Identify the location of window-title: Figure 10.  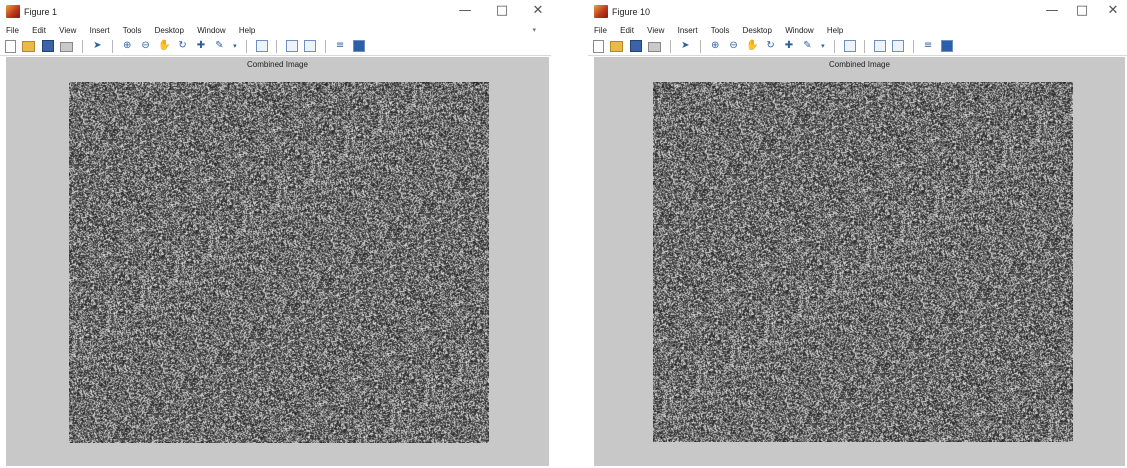
(631, 12).